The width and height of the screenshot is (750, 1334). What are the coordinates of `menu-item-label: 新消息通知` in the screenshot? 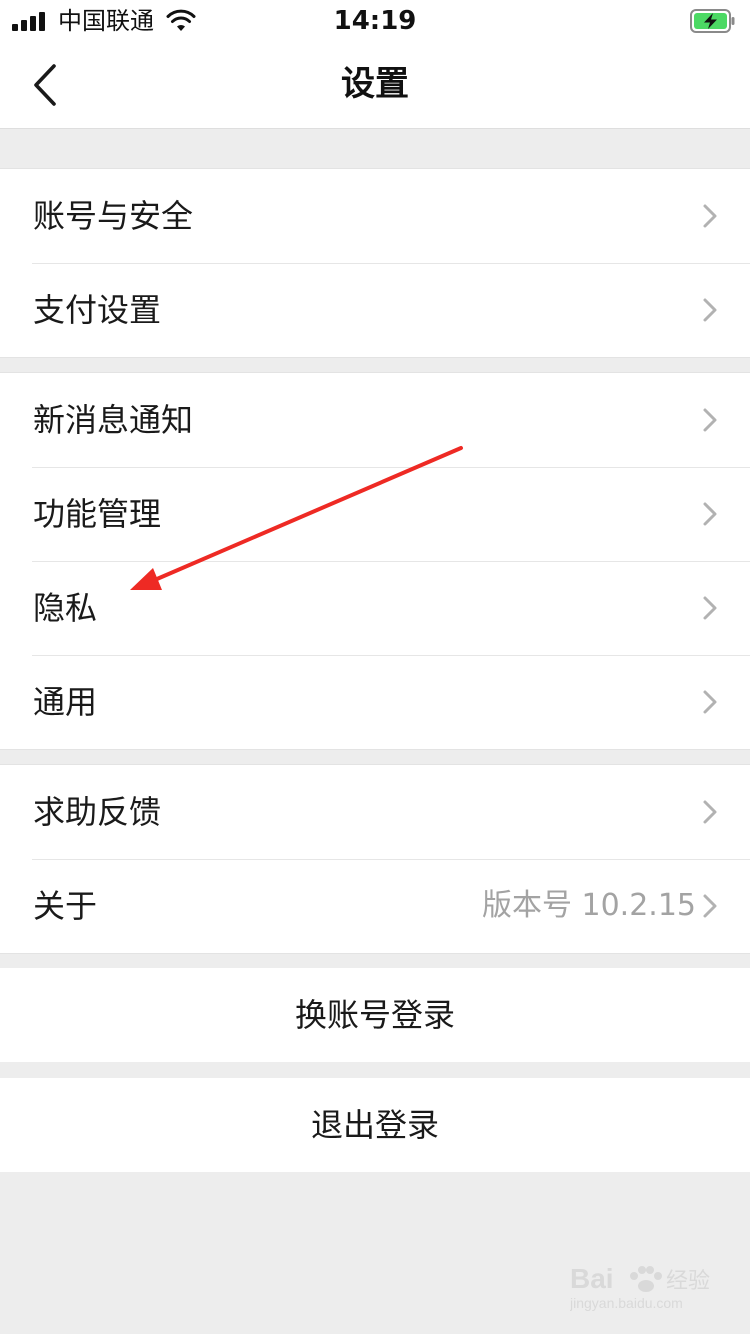 It's located at (113, 420).